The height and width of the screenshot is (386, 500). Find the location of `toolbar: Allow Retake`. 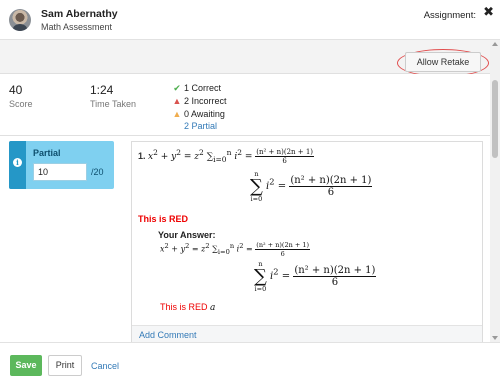

toolbar: Allow Retake is located at coordinates (245, 58).